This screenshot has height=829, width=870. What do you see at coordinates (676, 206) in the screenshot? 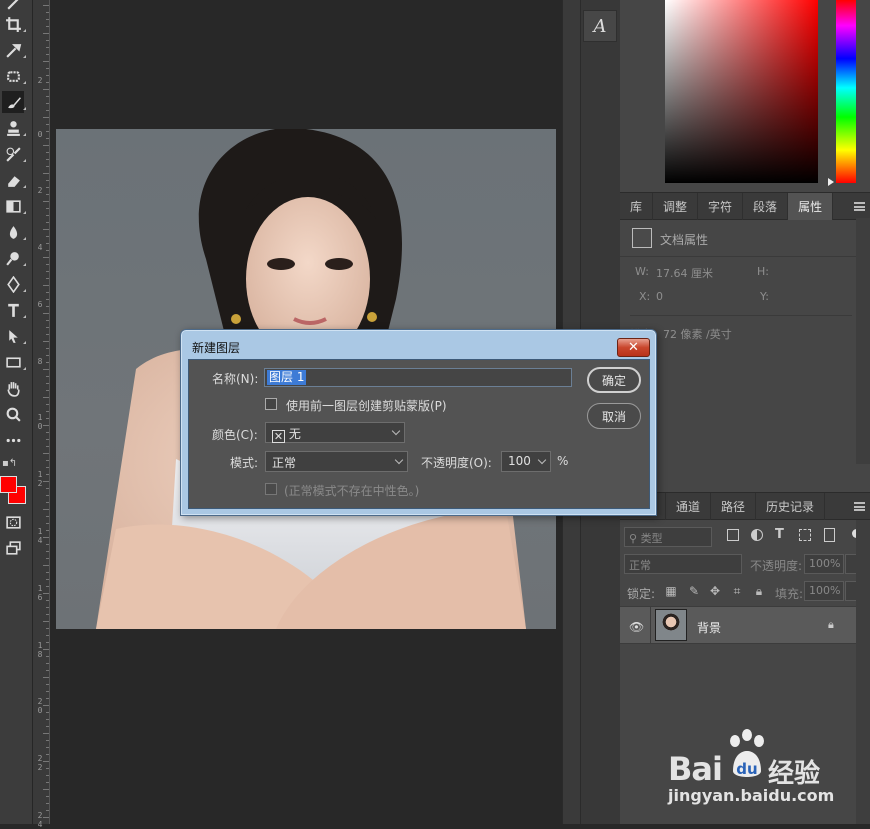
I see `tab-adjustments: 调整` at bounding box center [676, 206].